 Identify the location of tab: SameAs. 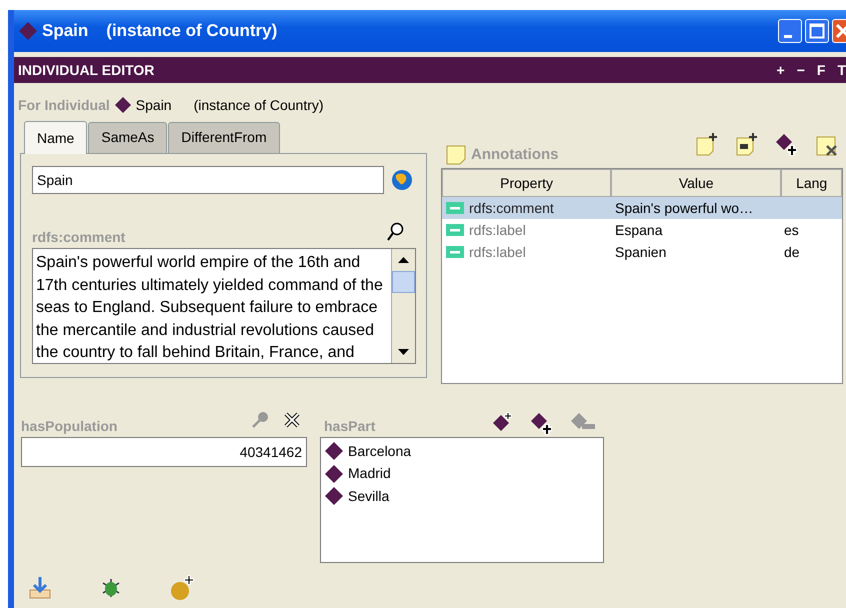
(128, 137).